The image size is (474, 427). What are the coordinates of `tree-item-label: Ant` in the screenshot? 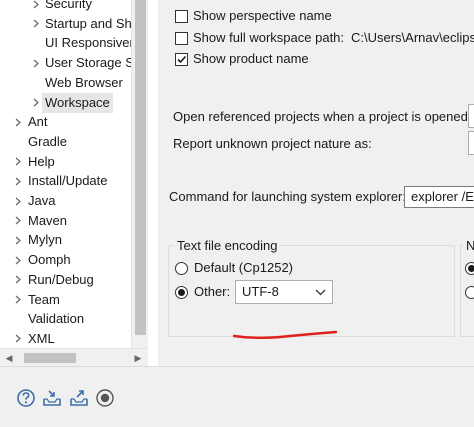 It's located at (38, 122).